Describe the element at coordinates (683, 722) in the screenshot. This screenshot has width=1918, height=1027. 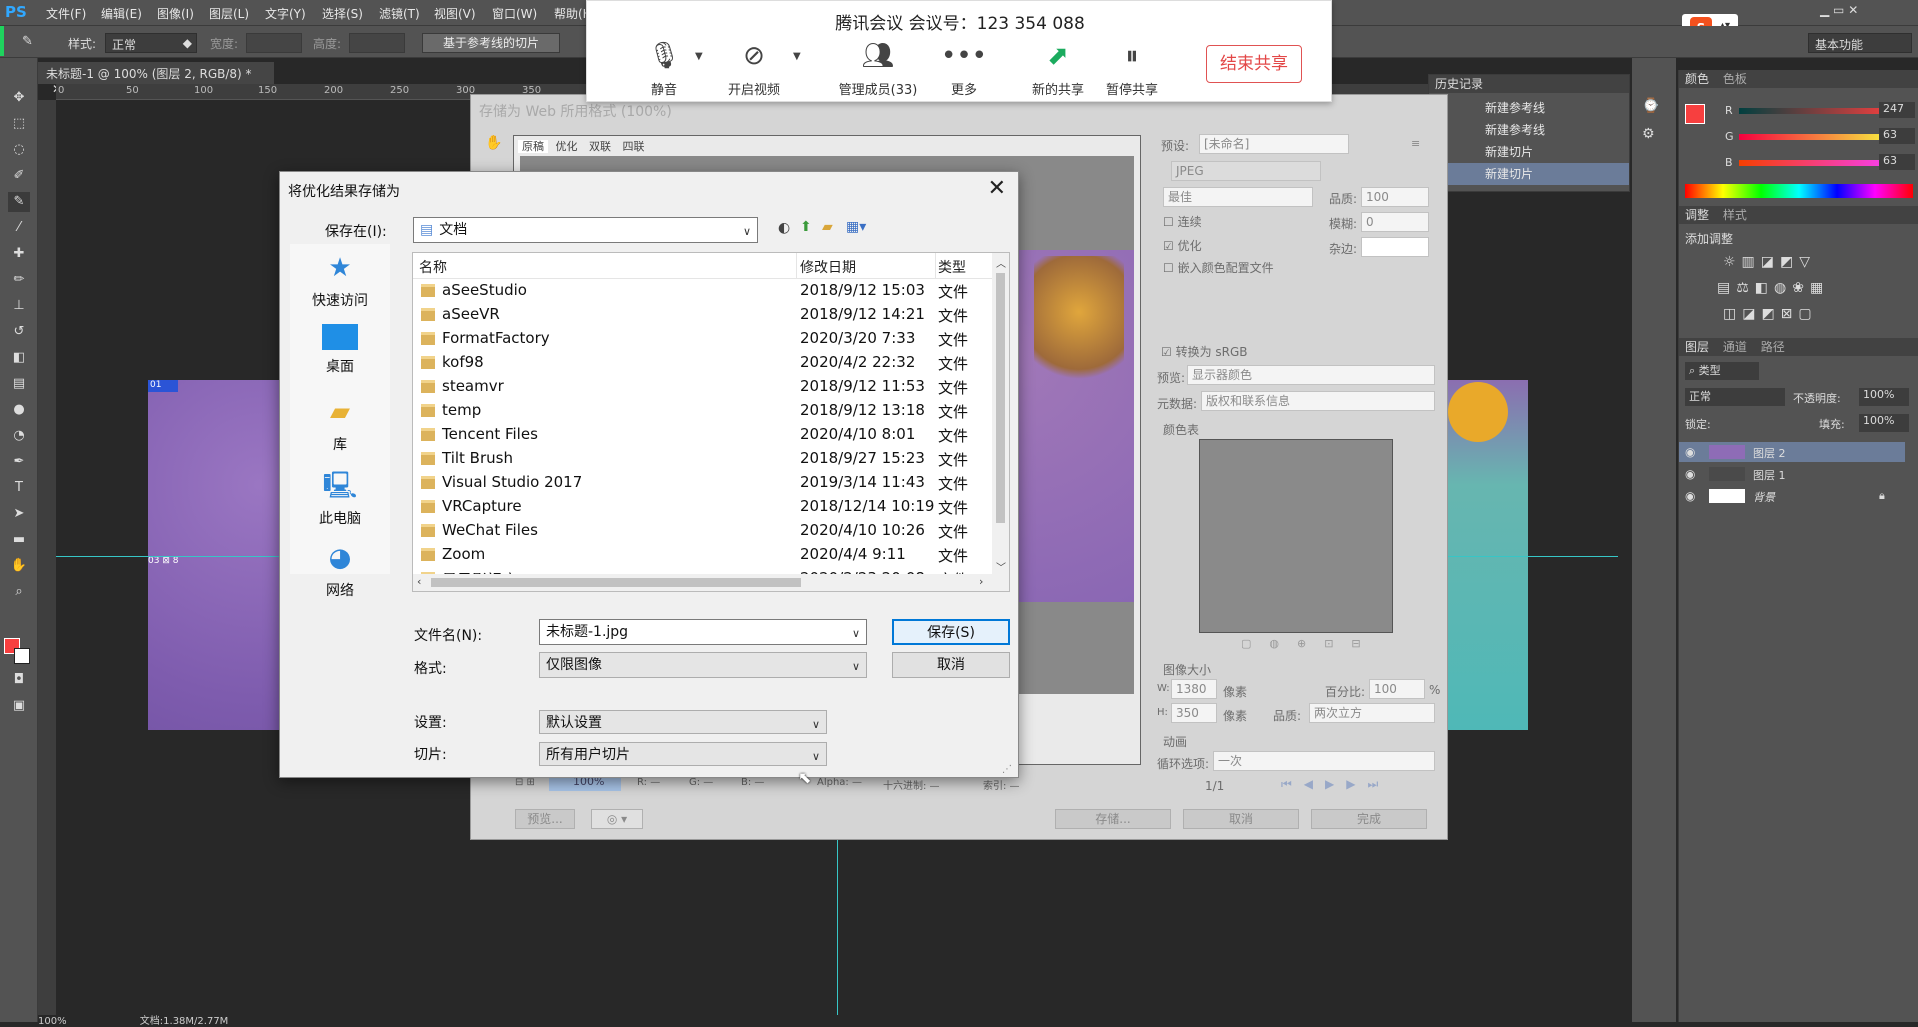
I see `settings-select: 默认设置 ∨` at that location.